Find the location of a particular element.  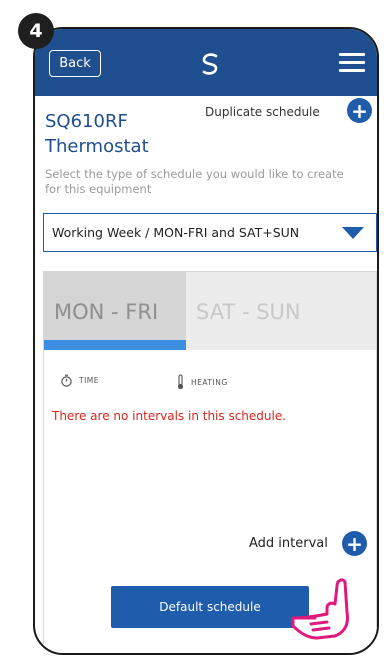

schedule-type-select: Working Week / MON-FRI and SAT+SUN is located at coordinates (210, 232).